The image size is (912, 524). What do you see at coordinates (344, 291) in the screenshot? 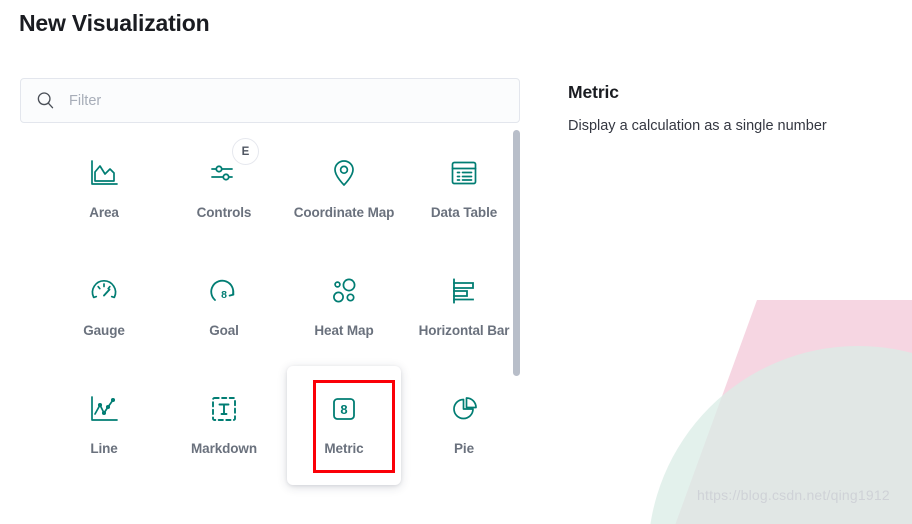
I see `heat-map-icon` at bounding box center [344, 291].